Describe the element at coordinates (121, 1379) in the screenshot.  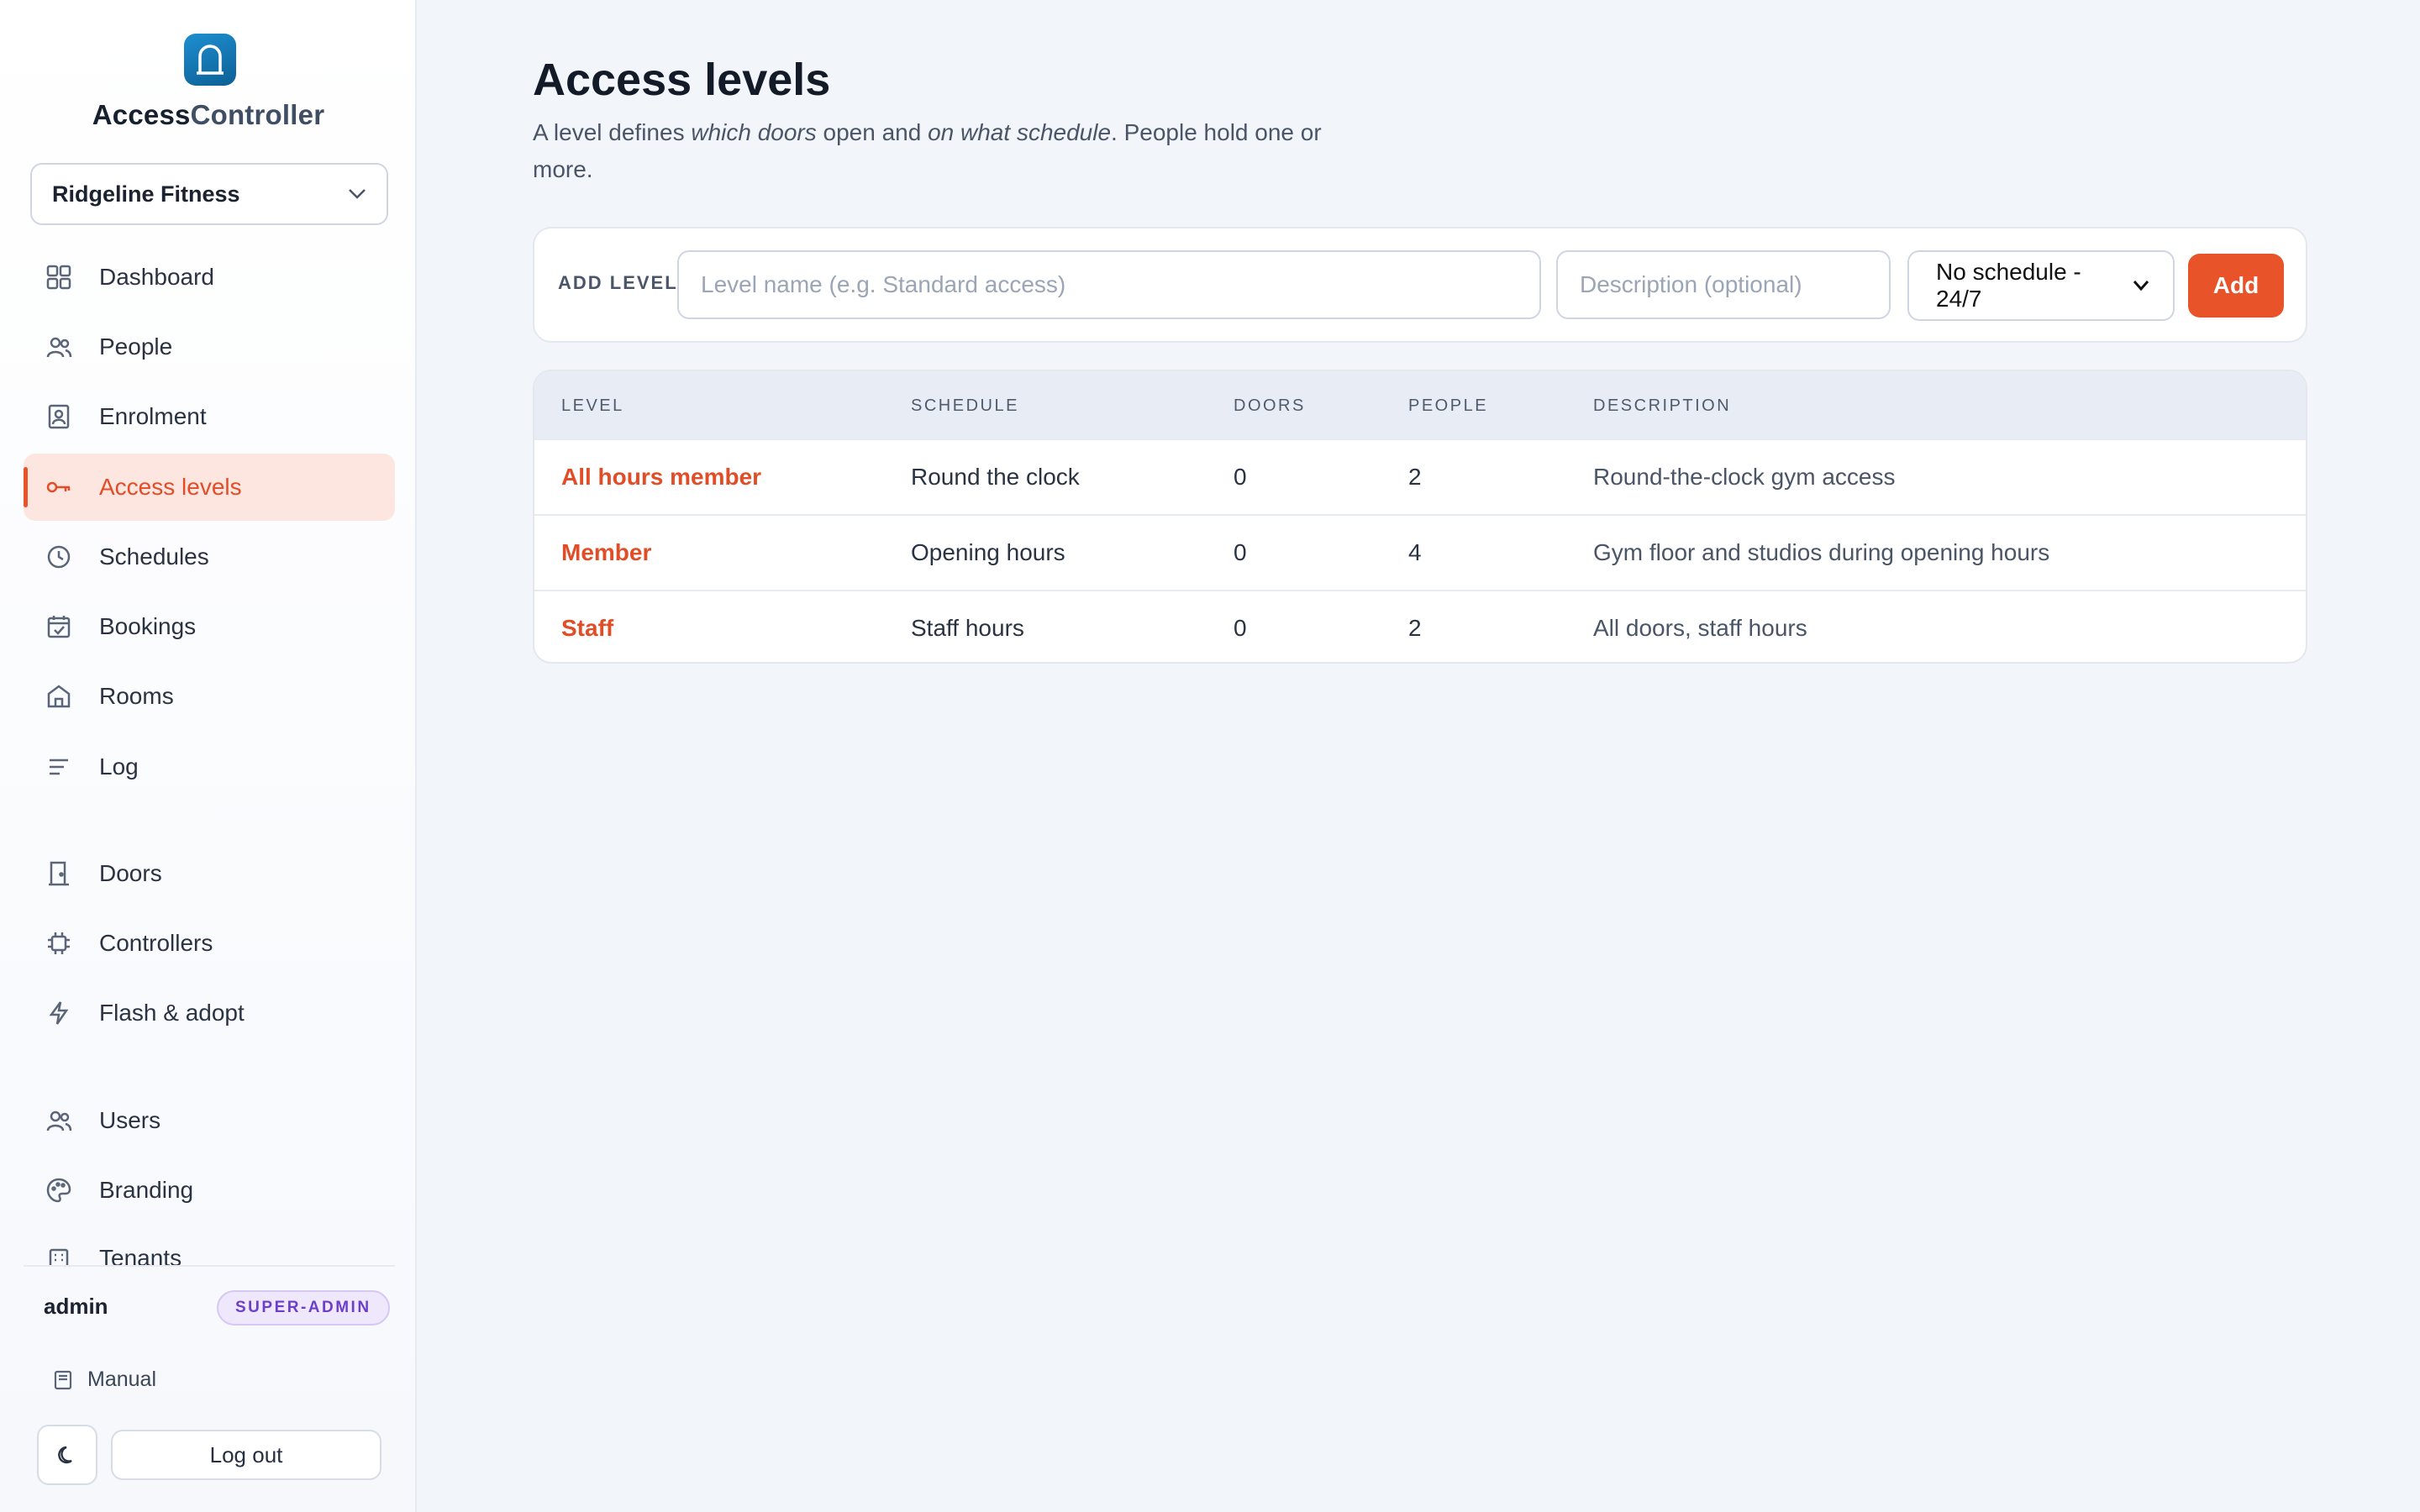
I see `manual-link-label: Manual` at that location.